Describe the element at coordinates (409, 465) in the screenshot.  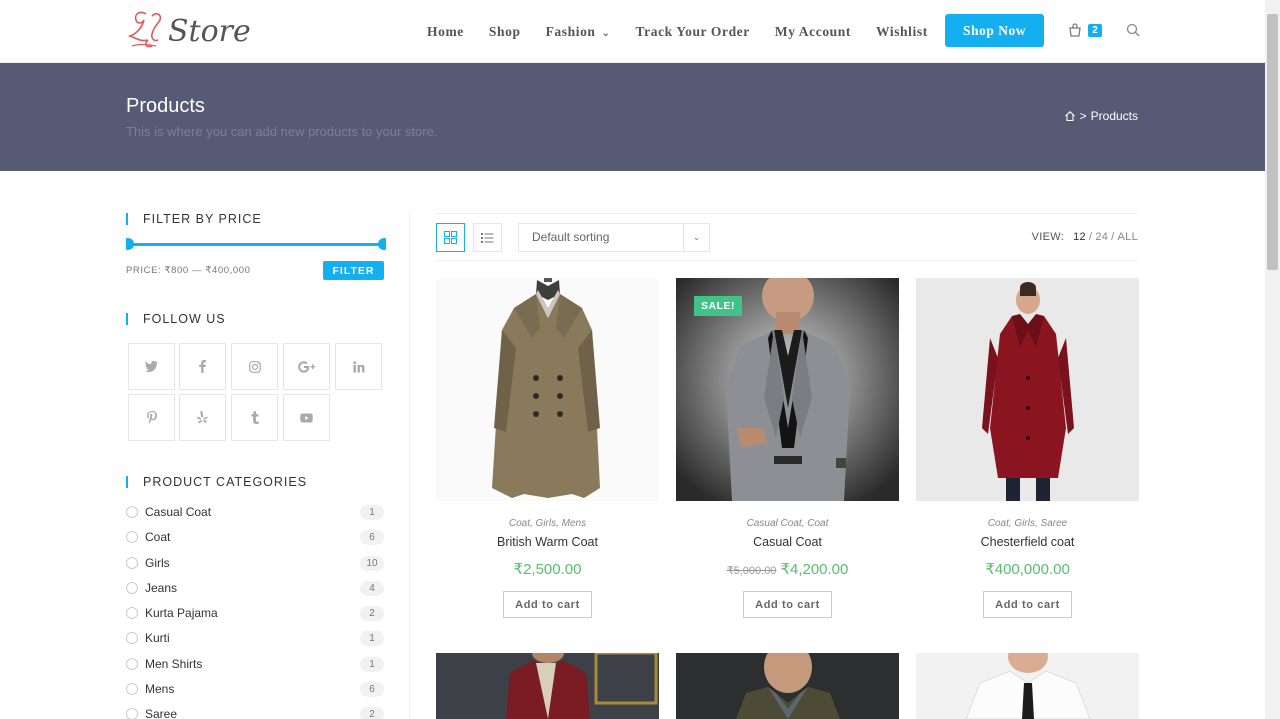
I see `sidebar-divider` at that location.